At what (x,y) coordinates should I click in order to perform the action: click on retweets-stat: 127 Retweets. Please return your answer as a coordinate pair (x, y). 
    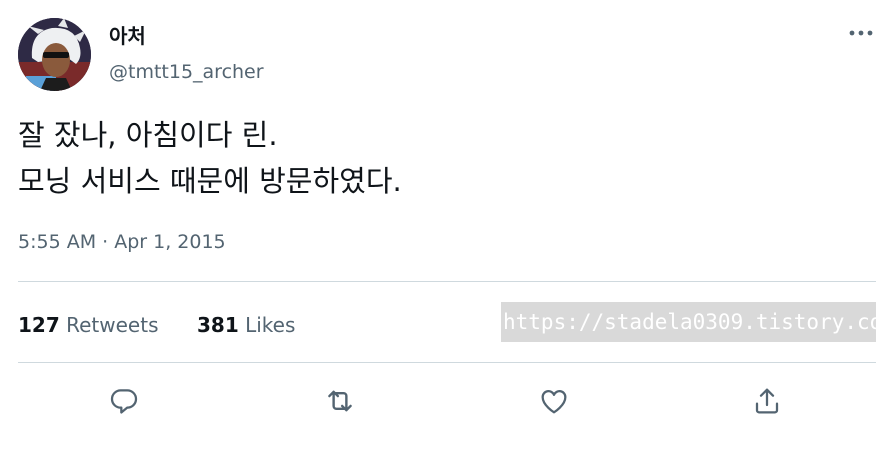
    Looking at the image, I should click on (88, 325).